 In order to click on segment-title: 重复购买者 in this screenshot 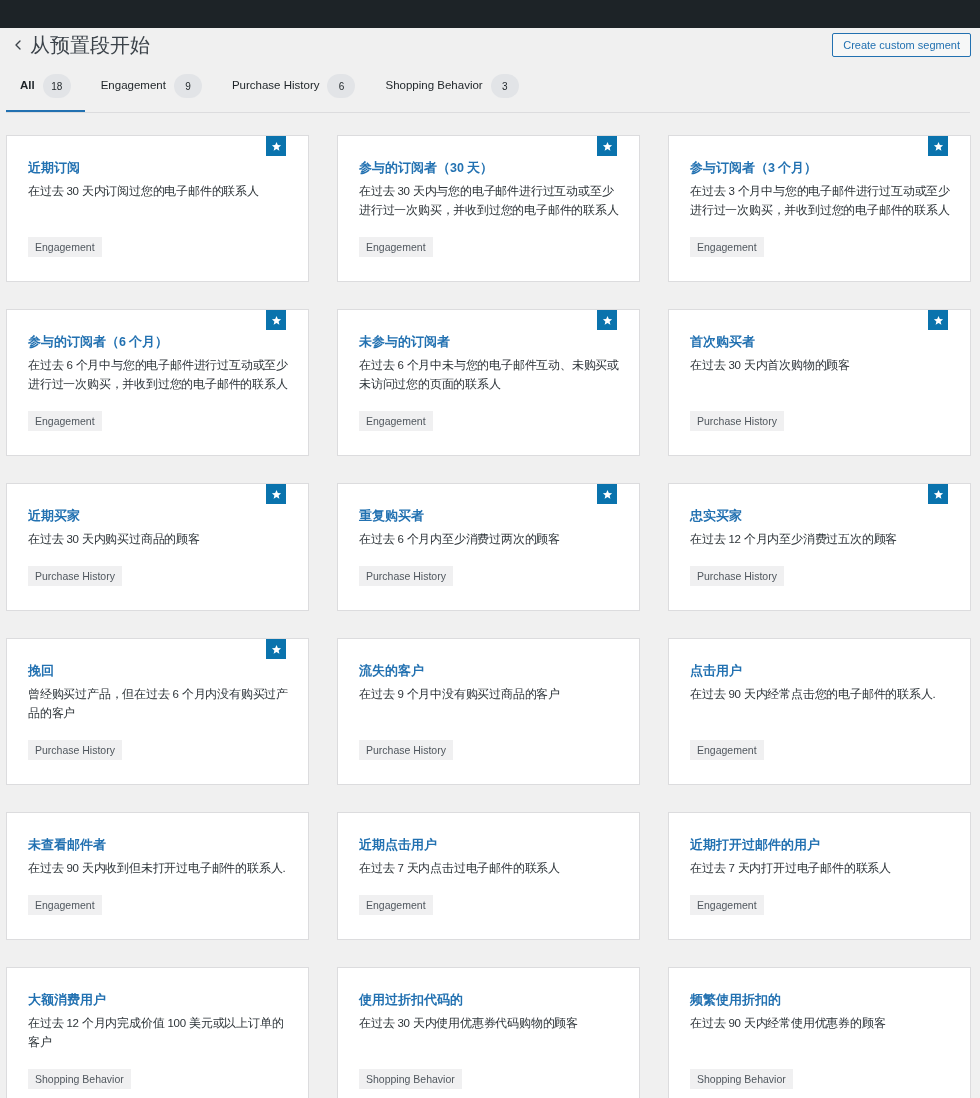, I will do `click(392, 516)`.